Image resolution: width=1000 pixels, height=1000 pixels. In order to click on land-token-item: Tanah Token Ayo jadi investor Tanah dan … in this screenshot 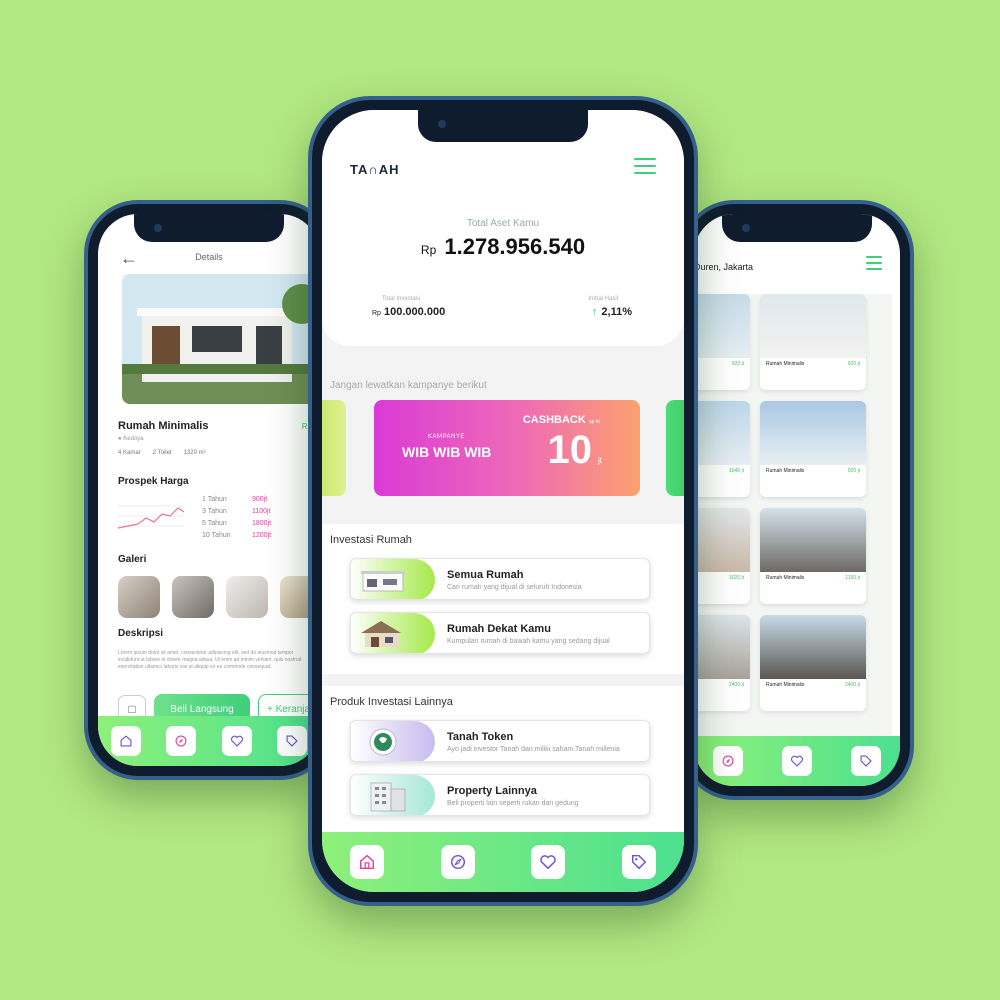, I will do `click(500, 741)`.